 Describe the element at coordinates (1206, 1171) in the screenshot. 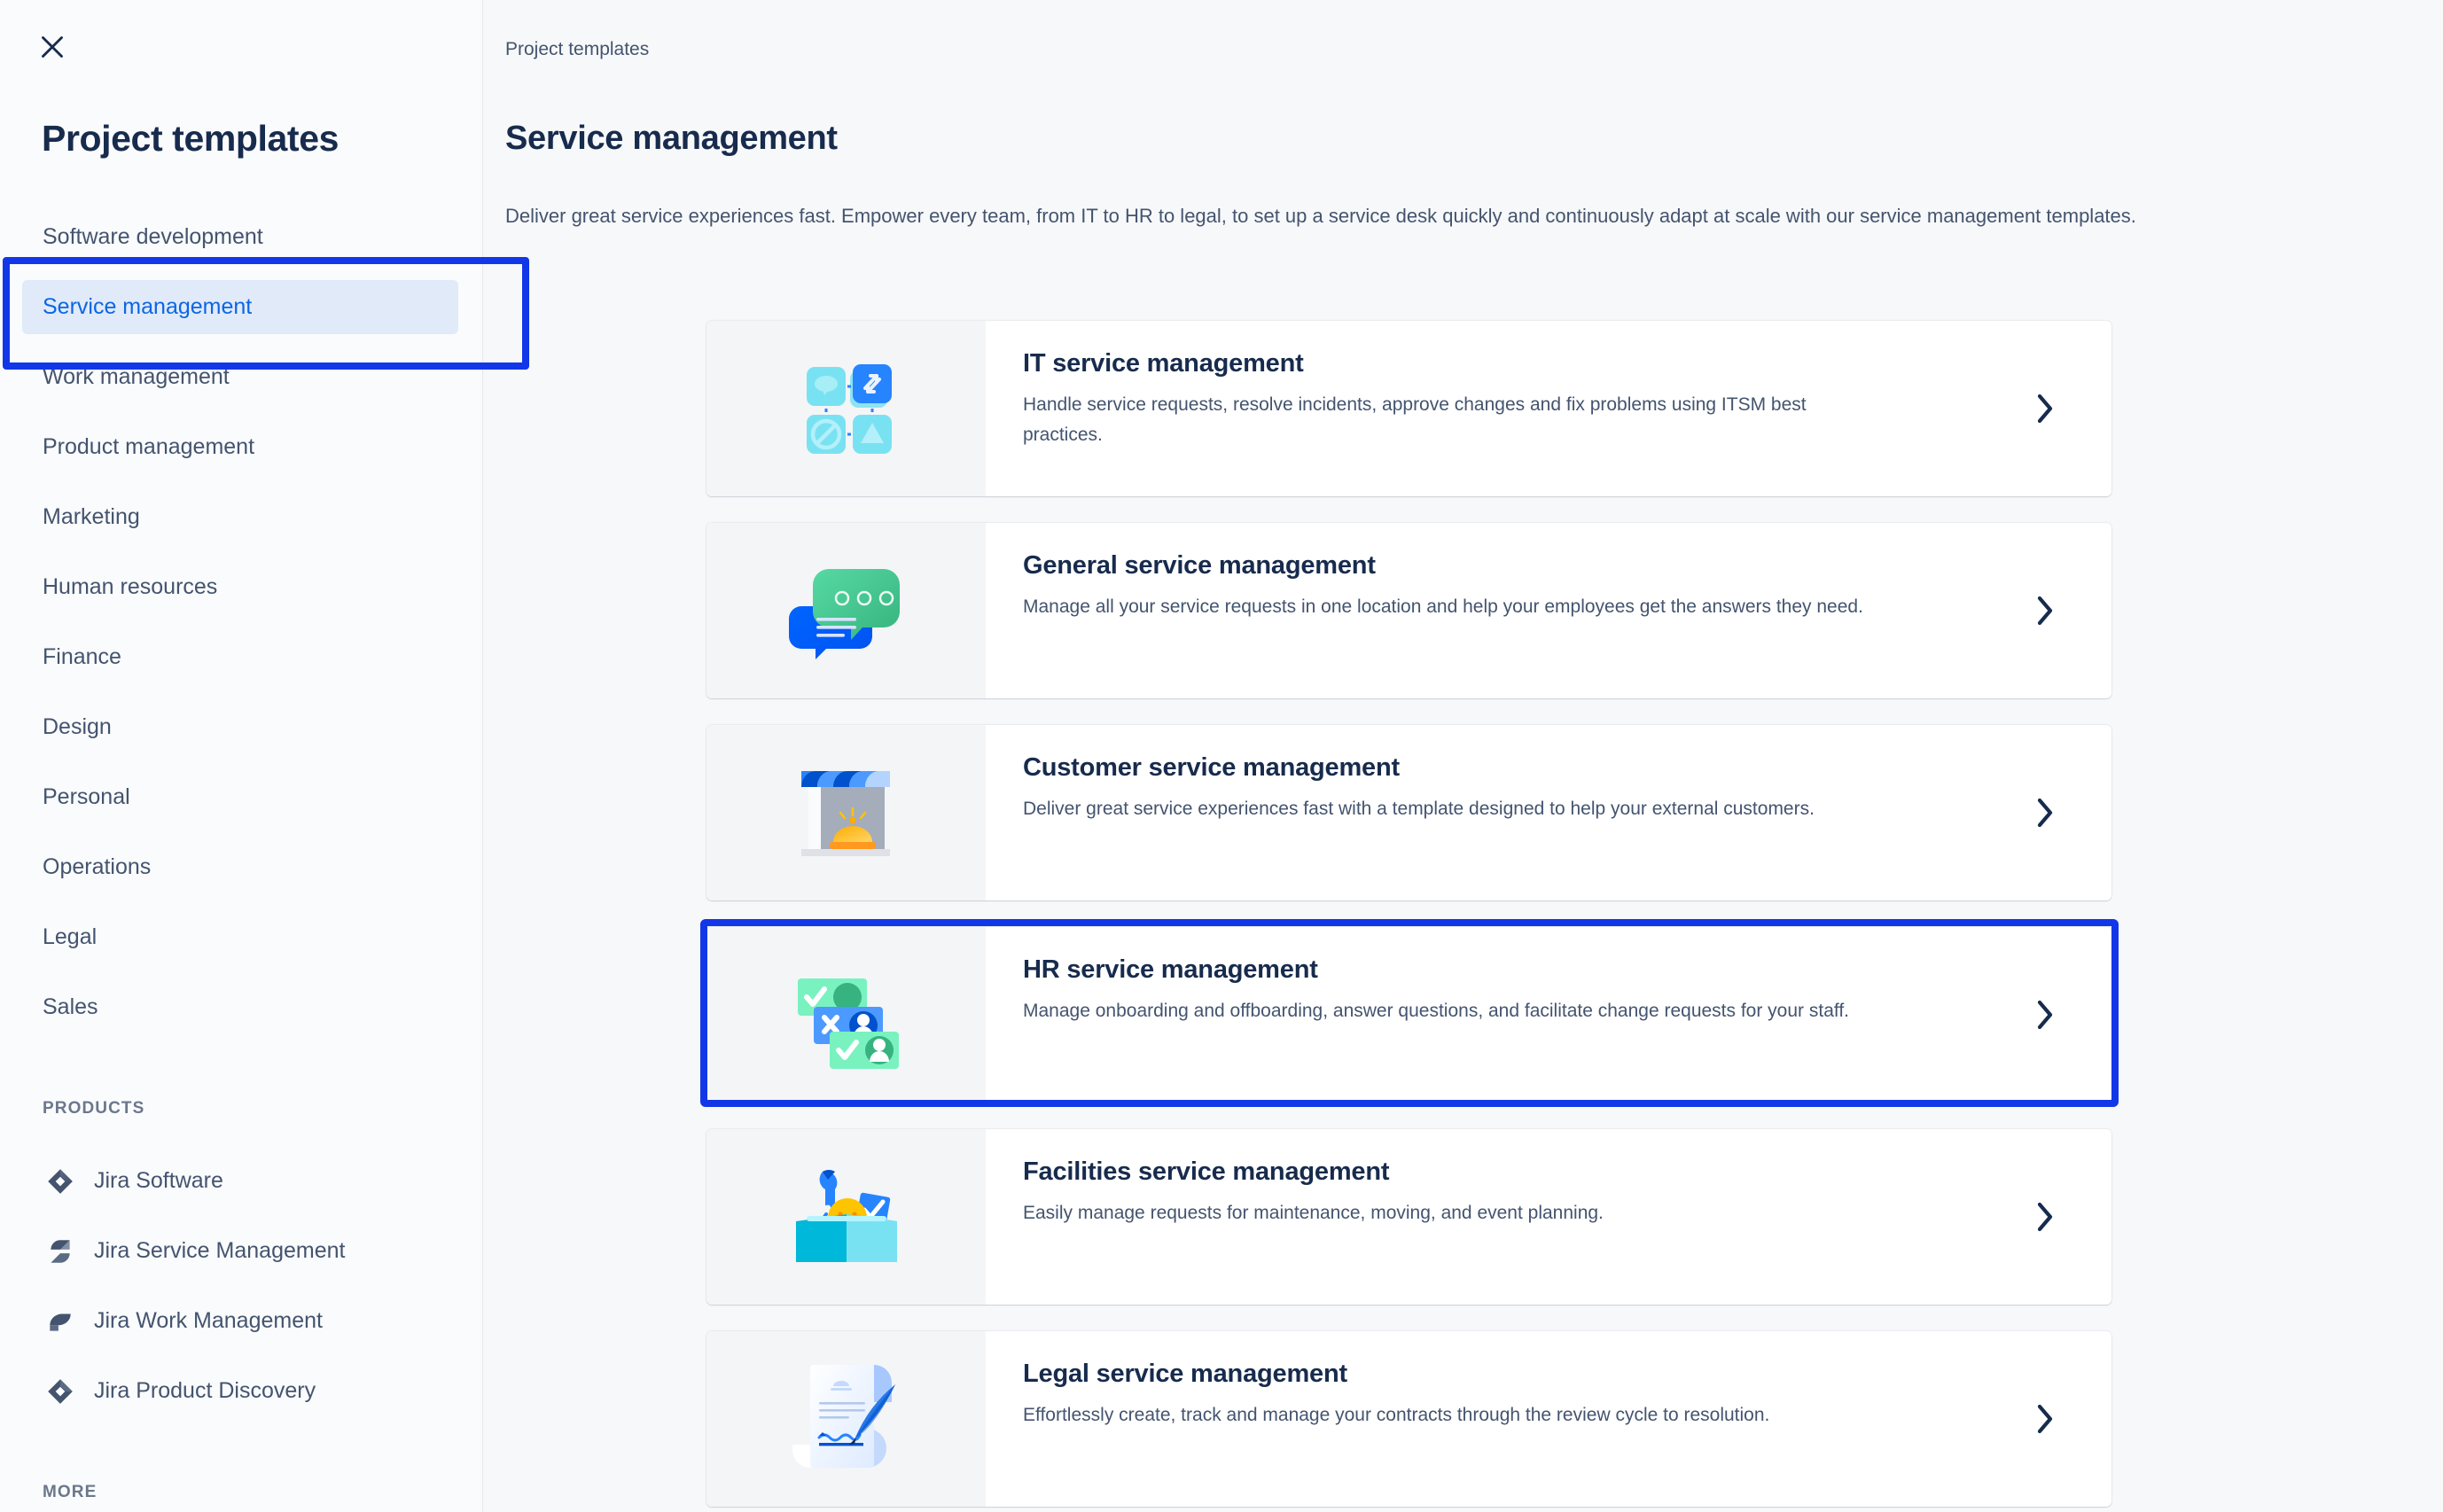

I see `card-title: Facilities service management` at that location.